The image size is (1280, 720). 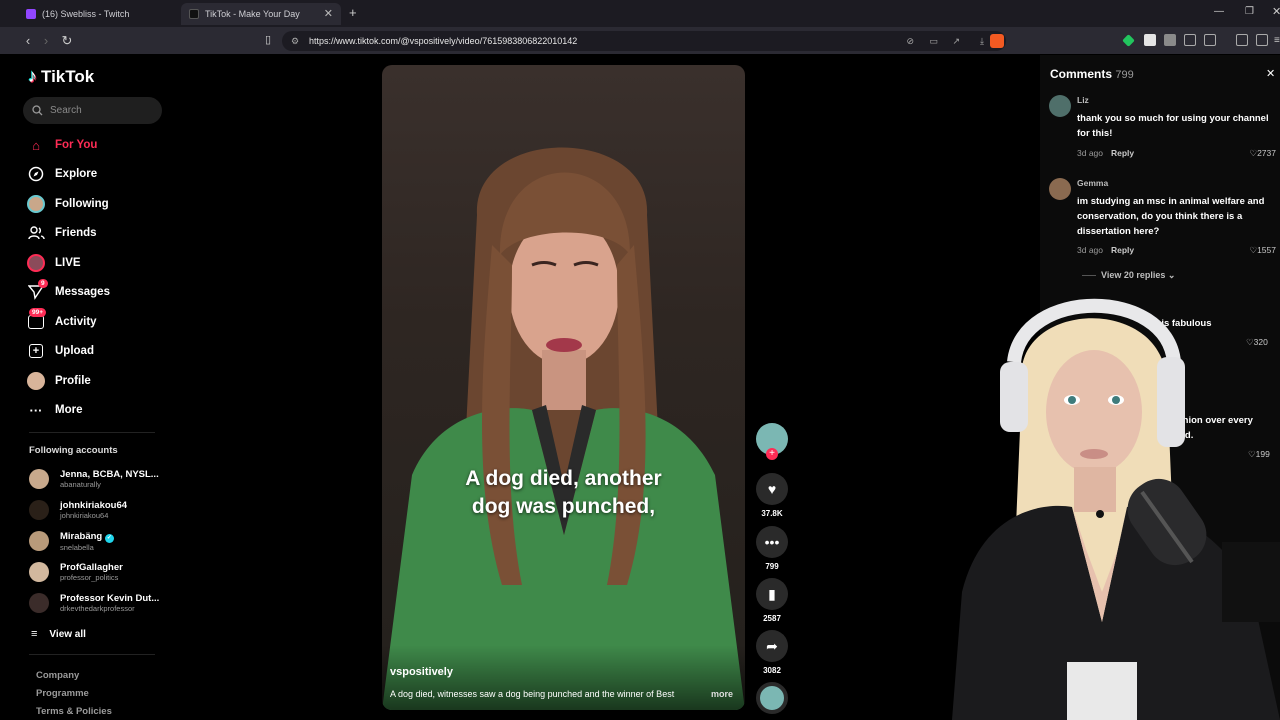 What do you see at coordinates (1124, 75) in the screenshot?
I see `comments-count: 799` at bounding box center [1124, 75].